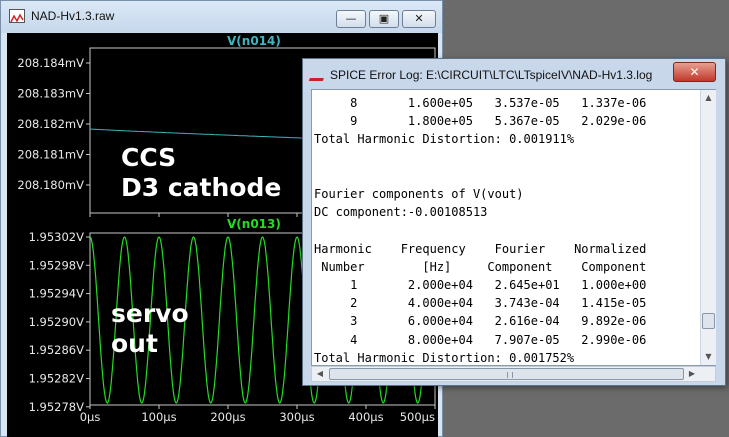 This screenshot has width=729, height=437. What do you see at coordinates (444, 139) in the screenshot?
I see `log-line: Total Harmonic Distortion: 0.001911%` at bounding box center [444, 139].